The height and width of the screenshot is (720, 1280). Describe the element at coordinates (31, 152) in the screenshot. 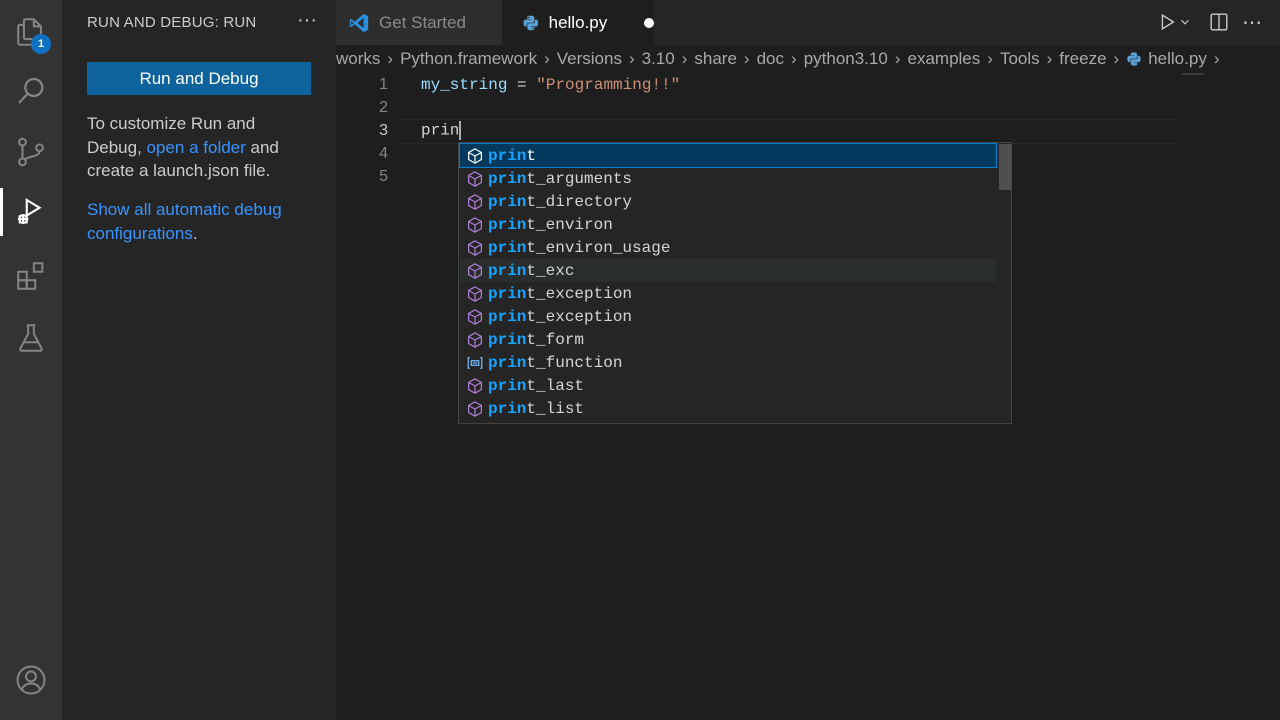

I see `activity-source-control` at that location.